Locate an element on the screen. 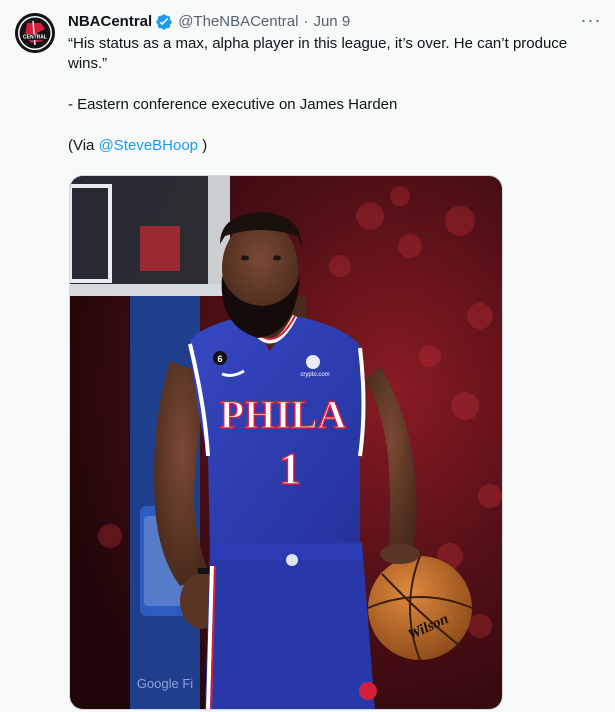 The height and width of the screenshot is (712, 615). author-avatar: CENTRAL is located at coordinates (35, 33).